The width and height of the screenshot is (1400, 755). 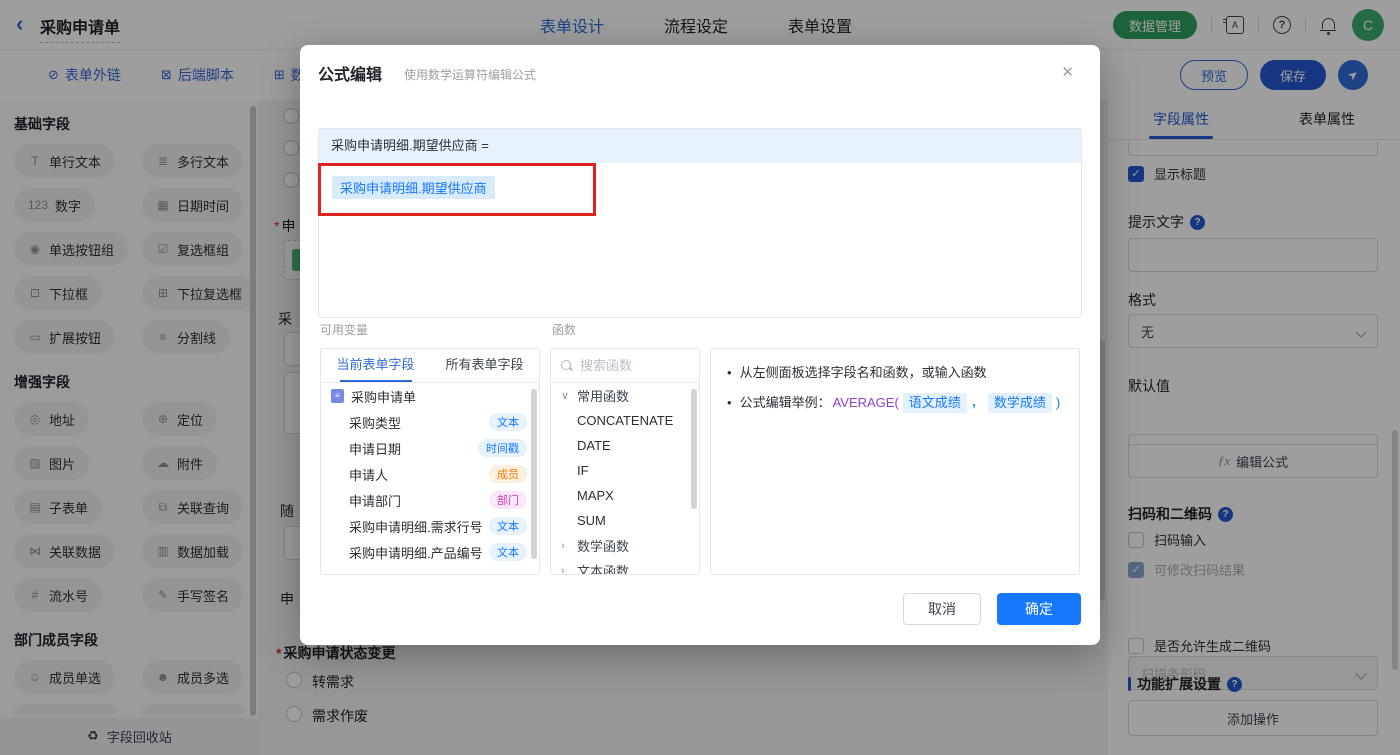 I want to click on type-badge: 时间戳, so click(x=502, y=448).